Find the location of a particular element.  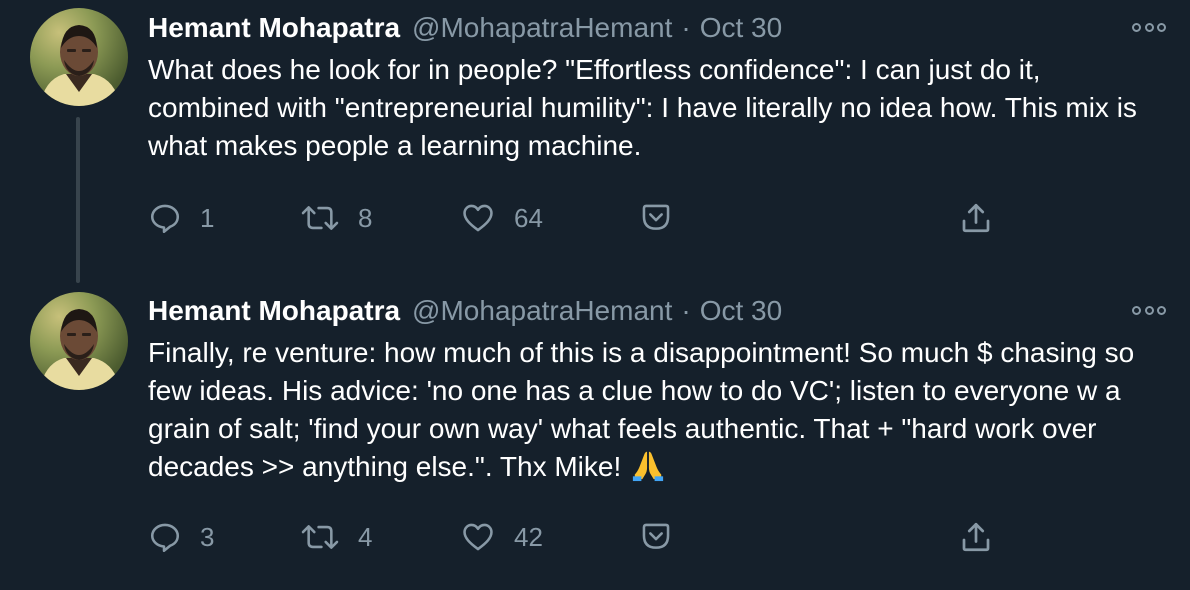

thread-connector-line is located at coordinates (78, 200).